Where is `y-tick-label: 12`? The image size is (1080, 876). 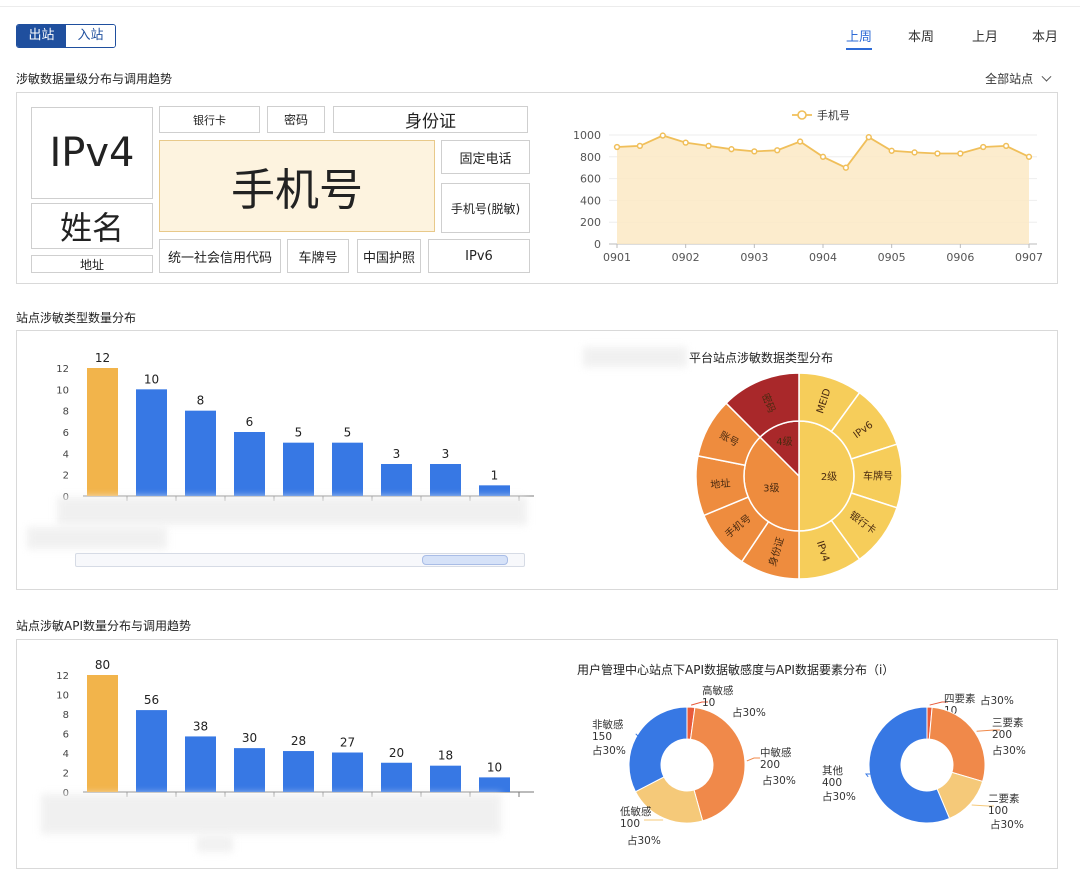 y-tick-label: 12 is located at coordinates (62, 676).